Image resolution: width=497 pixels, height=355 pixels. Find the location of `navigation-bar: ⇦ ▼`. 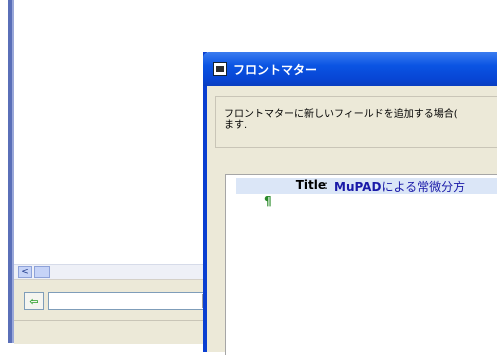

navigation-bar: ⇦ ▼ is located at coordinates (116, 299).